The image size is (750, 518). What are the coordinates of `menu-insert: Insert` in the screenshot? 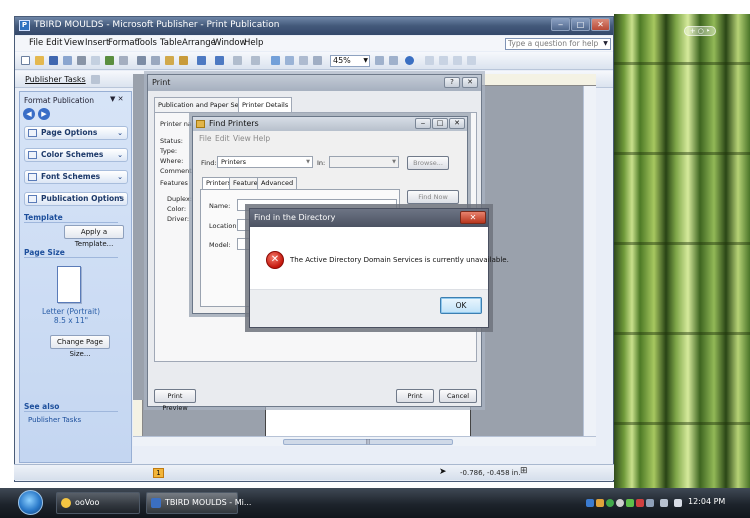 It's located at (97, 43).